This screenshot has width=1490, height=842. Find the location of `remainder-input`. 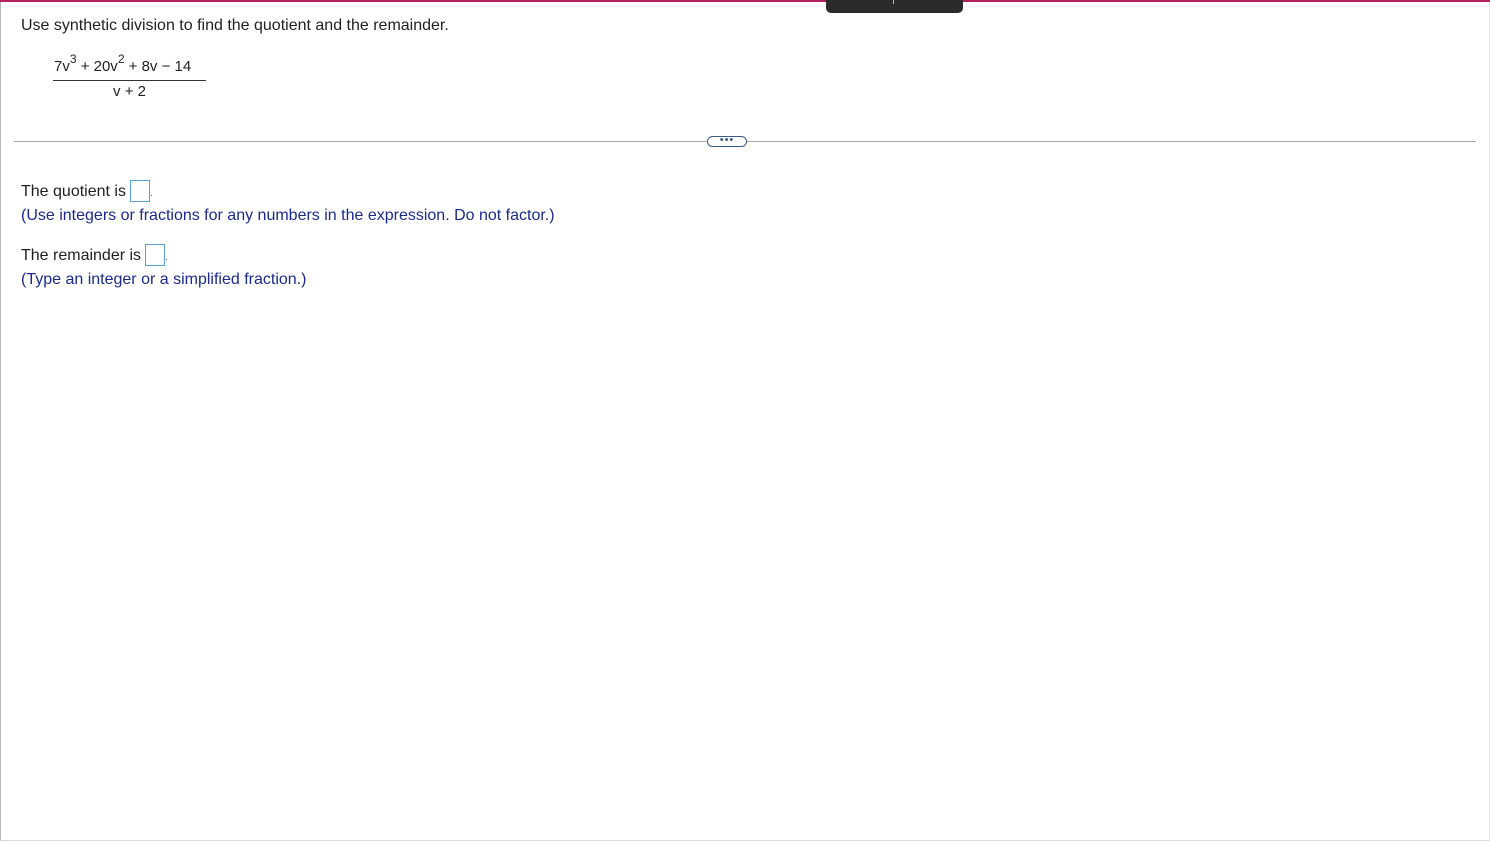

remainder-input is located at coordinates (155, 255).